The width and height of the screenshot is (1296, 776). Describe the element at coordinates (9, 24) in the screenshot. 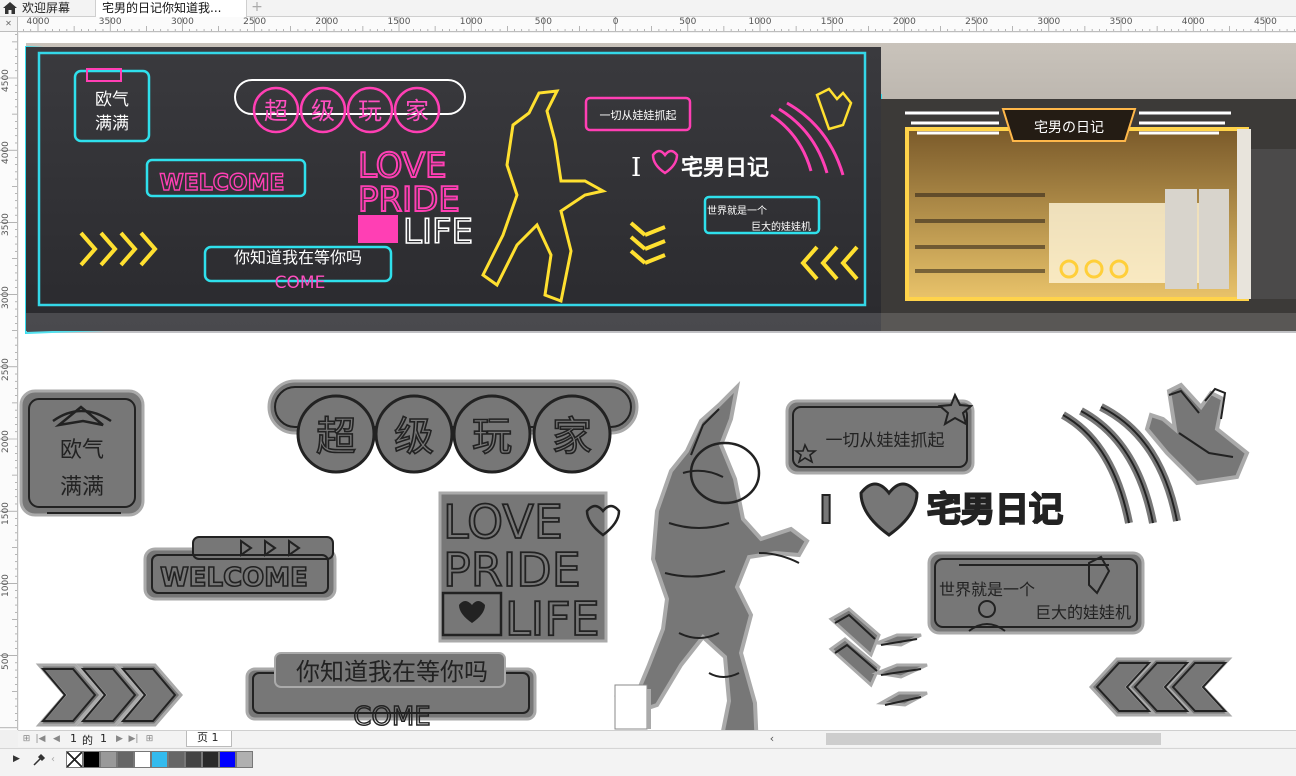

I see `ruler-origin: ✕` at that location.